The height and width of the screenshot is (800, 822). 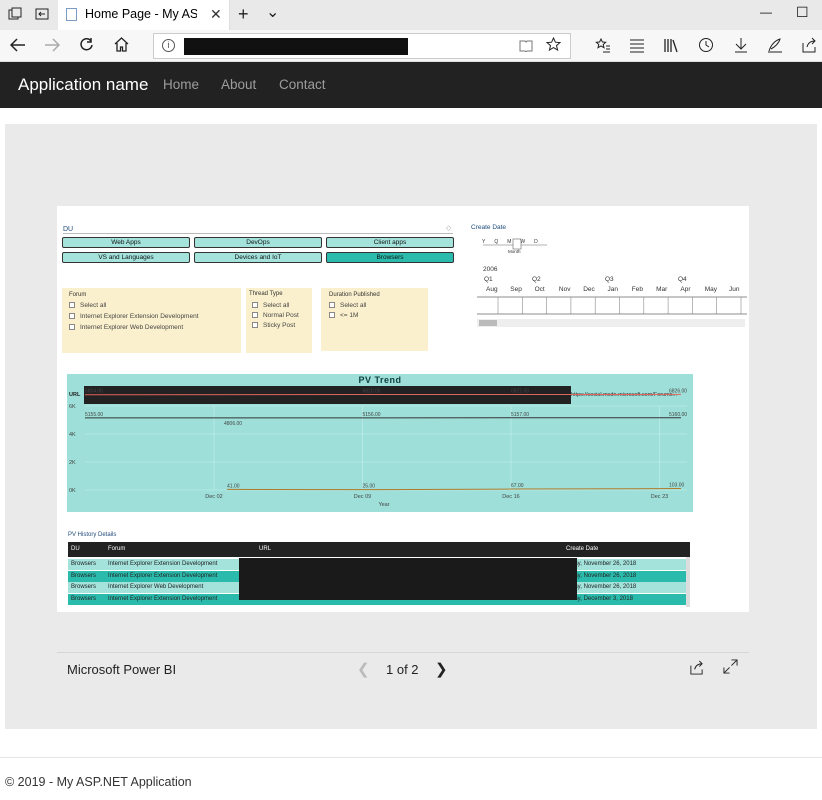 I want to click on duration-title: Duration Published, so click(x=354, y=295).